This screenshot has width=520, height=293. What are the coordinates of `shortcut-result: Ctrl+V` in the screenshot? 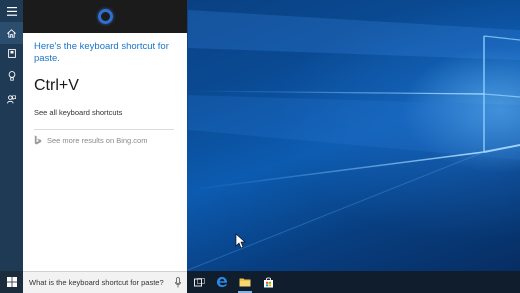 It's located at (56, 85).